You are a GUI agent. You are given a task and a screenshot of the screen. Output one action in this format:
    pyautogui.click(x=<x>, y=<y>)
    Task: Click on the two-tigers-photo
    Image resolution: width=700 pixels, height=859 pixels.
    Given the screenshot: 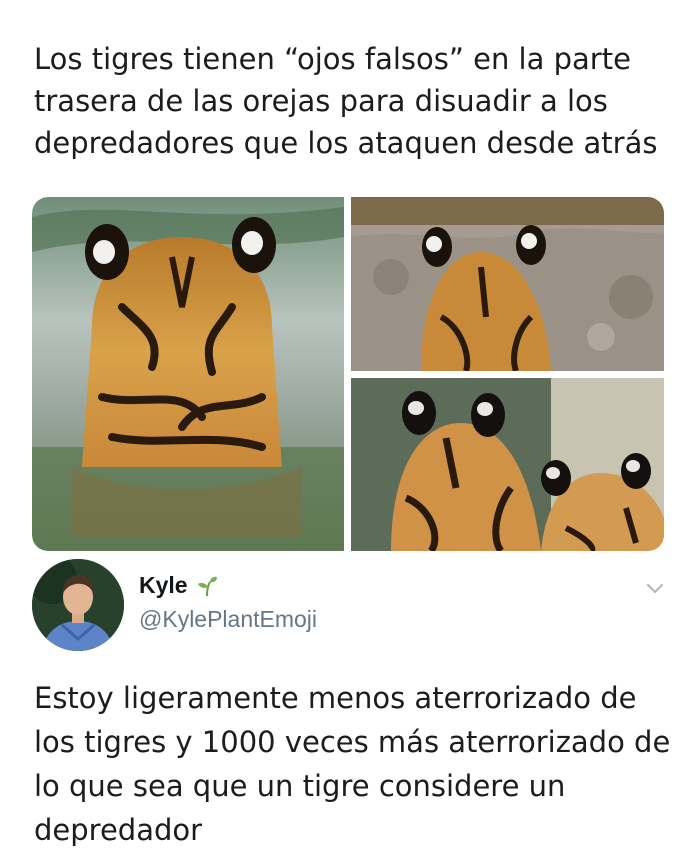 What is the action you would take?
    pyautogui.click(x=507, y=464)
    